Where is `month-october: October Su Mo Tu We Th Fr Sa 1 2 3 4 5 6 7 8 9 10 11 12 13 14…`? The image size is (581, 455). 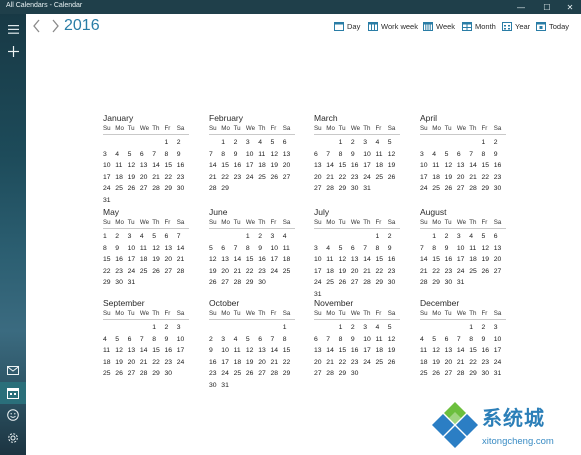 month-october: October Su Mo Tu We Th Fr Sa 1 2 3 4 5 6 7 8 9 10 11 12 13 14… is located at coordinates (252, 344).